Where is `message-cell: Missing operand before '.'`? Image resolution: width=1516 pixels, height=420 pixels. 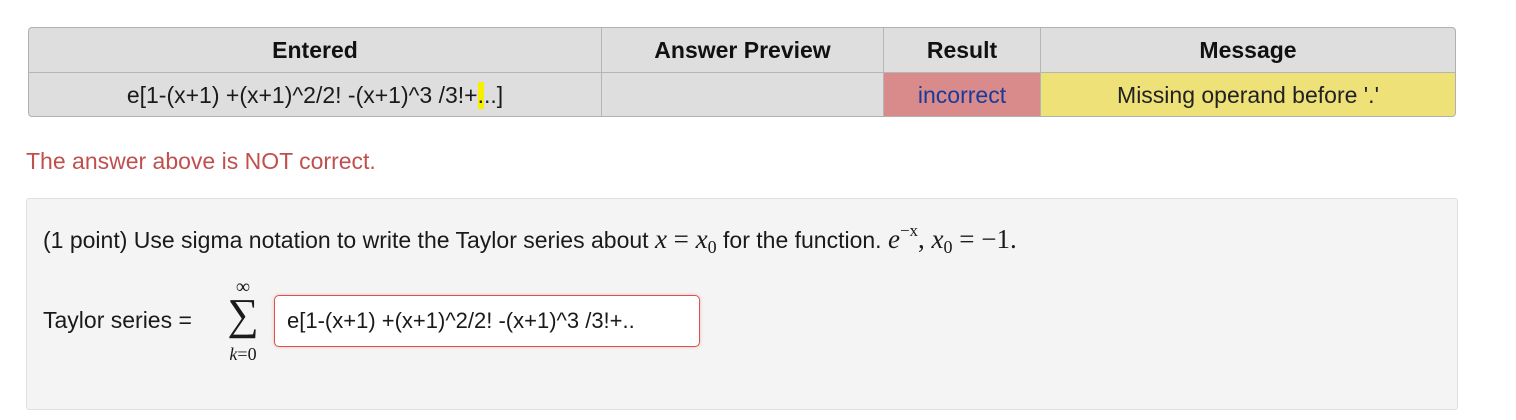
message-cell: Missing operand before '.' is located at coordinates (1248, 94).